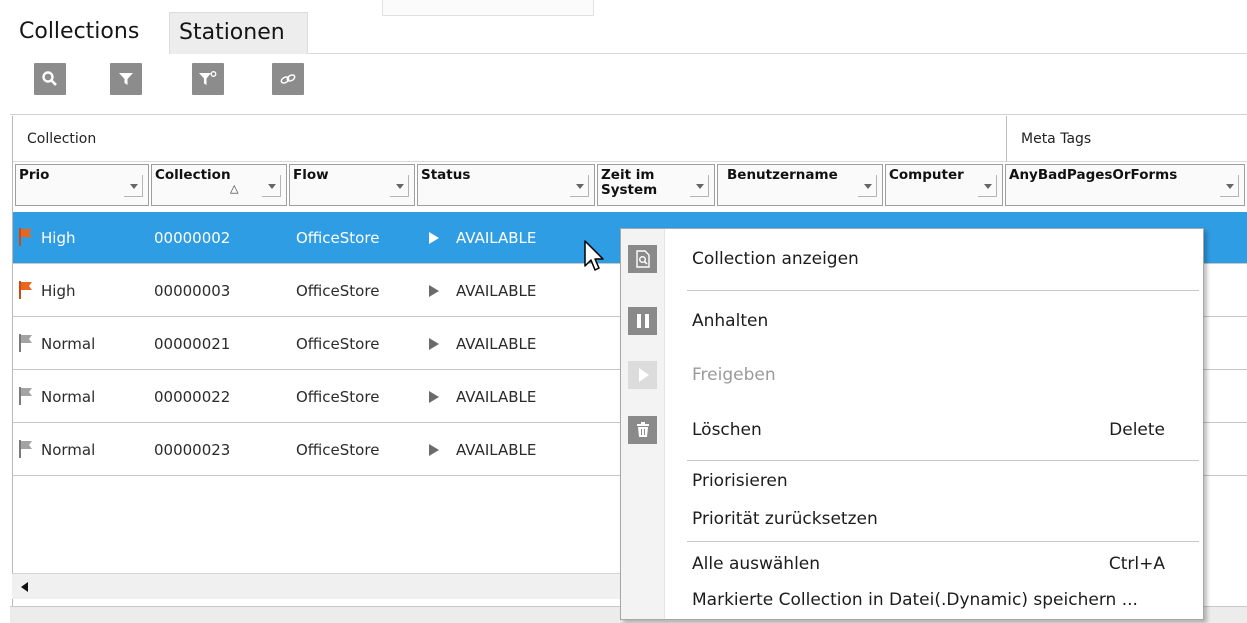  What do you see at coordinates (352, 185) in the screenshot?
I see `column-header-flow: Flow` at bounding box center [352, 185].